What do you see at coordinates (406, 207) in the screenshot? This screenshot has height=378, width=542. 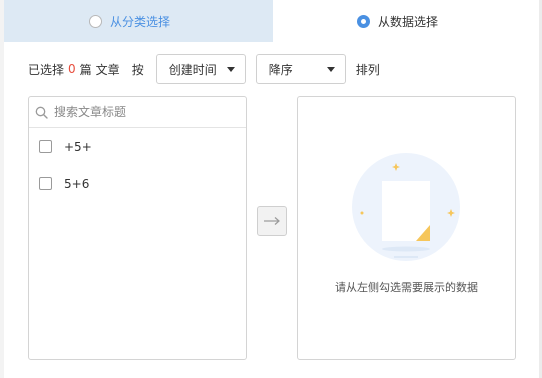 I see `empty-document-icon` at bounding box center [406, 207].